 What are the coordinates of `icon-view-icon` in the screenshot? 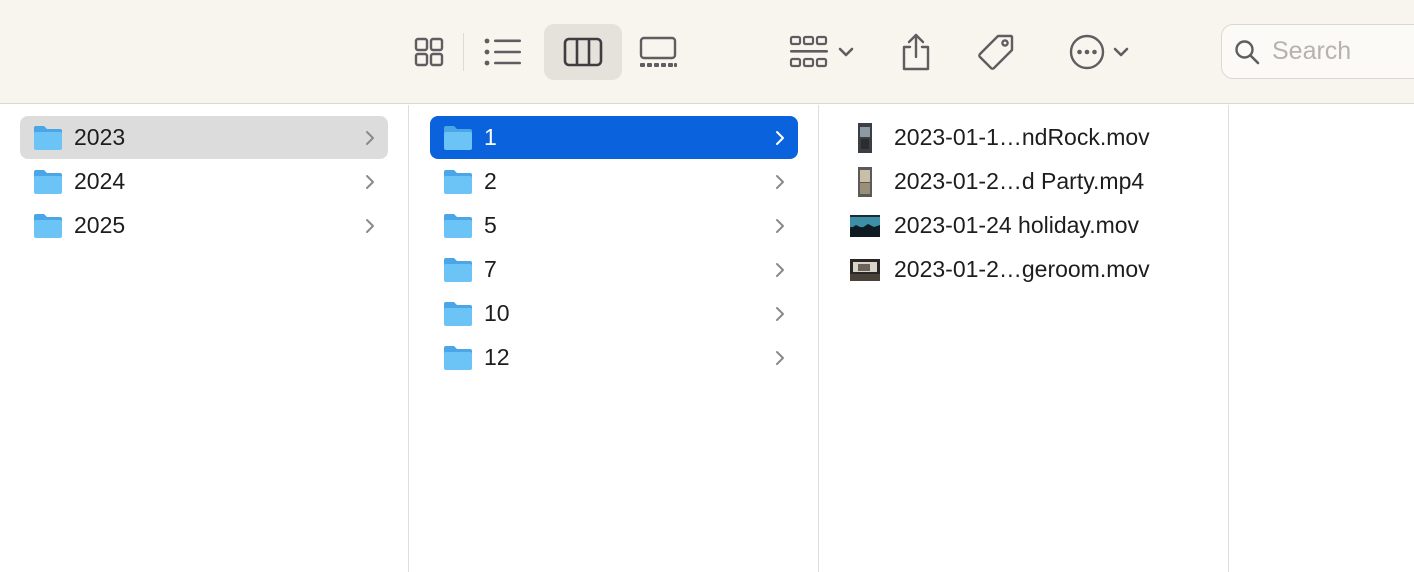 It's located at (429, 52).